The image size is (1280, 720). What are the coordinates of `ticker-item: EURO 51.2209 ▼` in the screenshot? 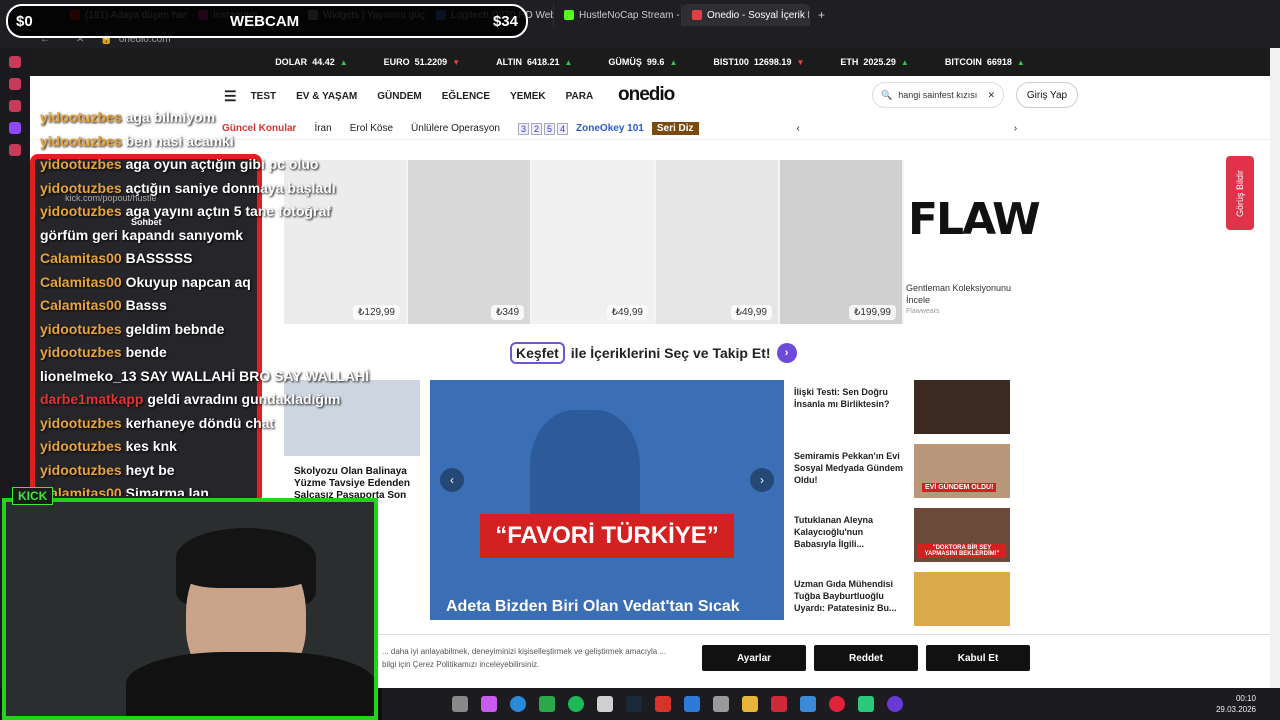 It's located at (422, 62).